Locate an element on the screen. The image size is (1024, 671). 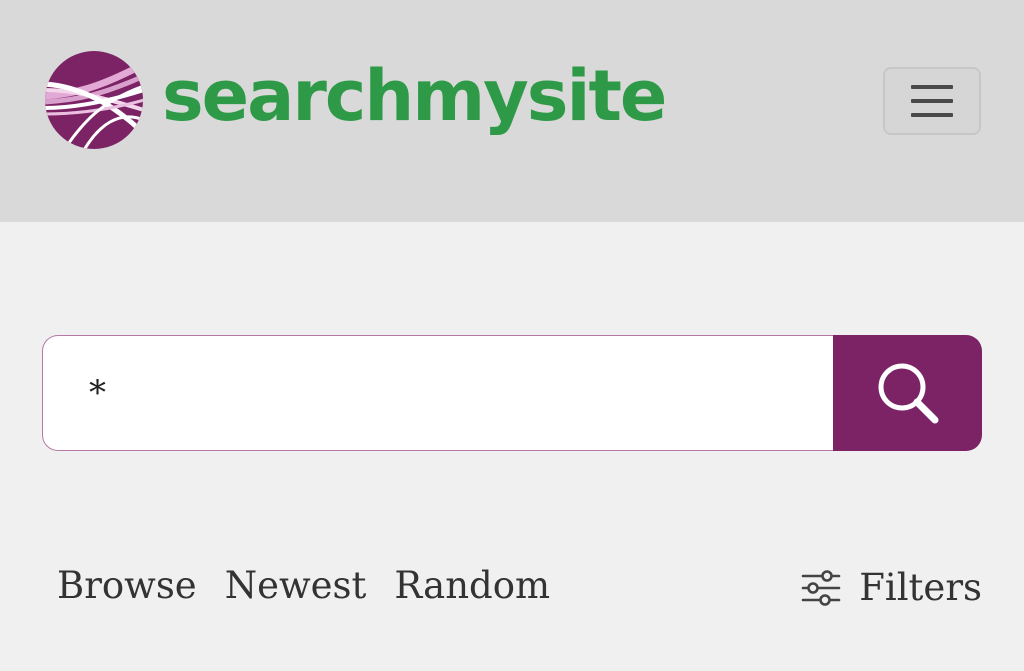
search-input is located at coordinates (437, 393).